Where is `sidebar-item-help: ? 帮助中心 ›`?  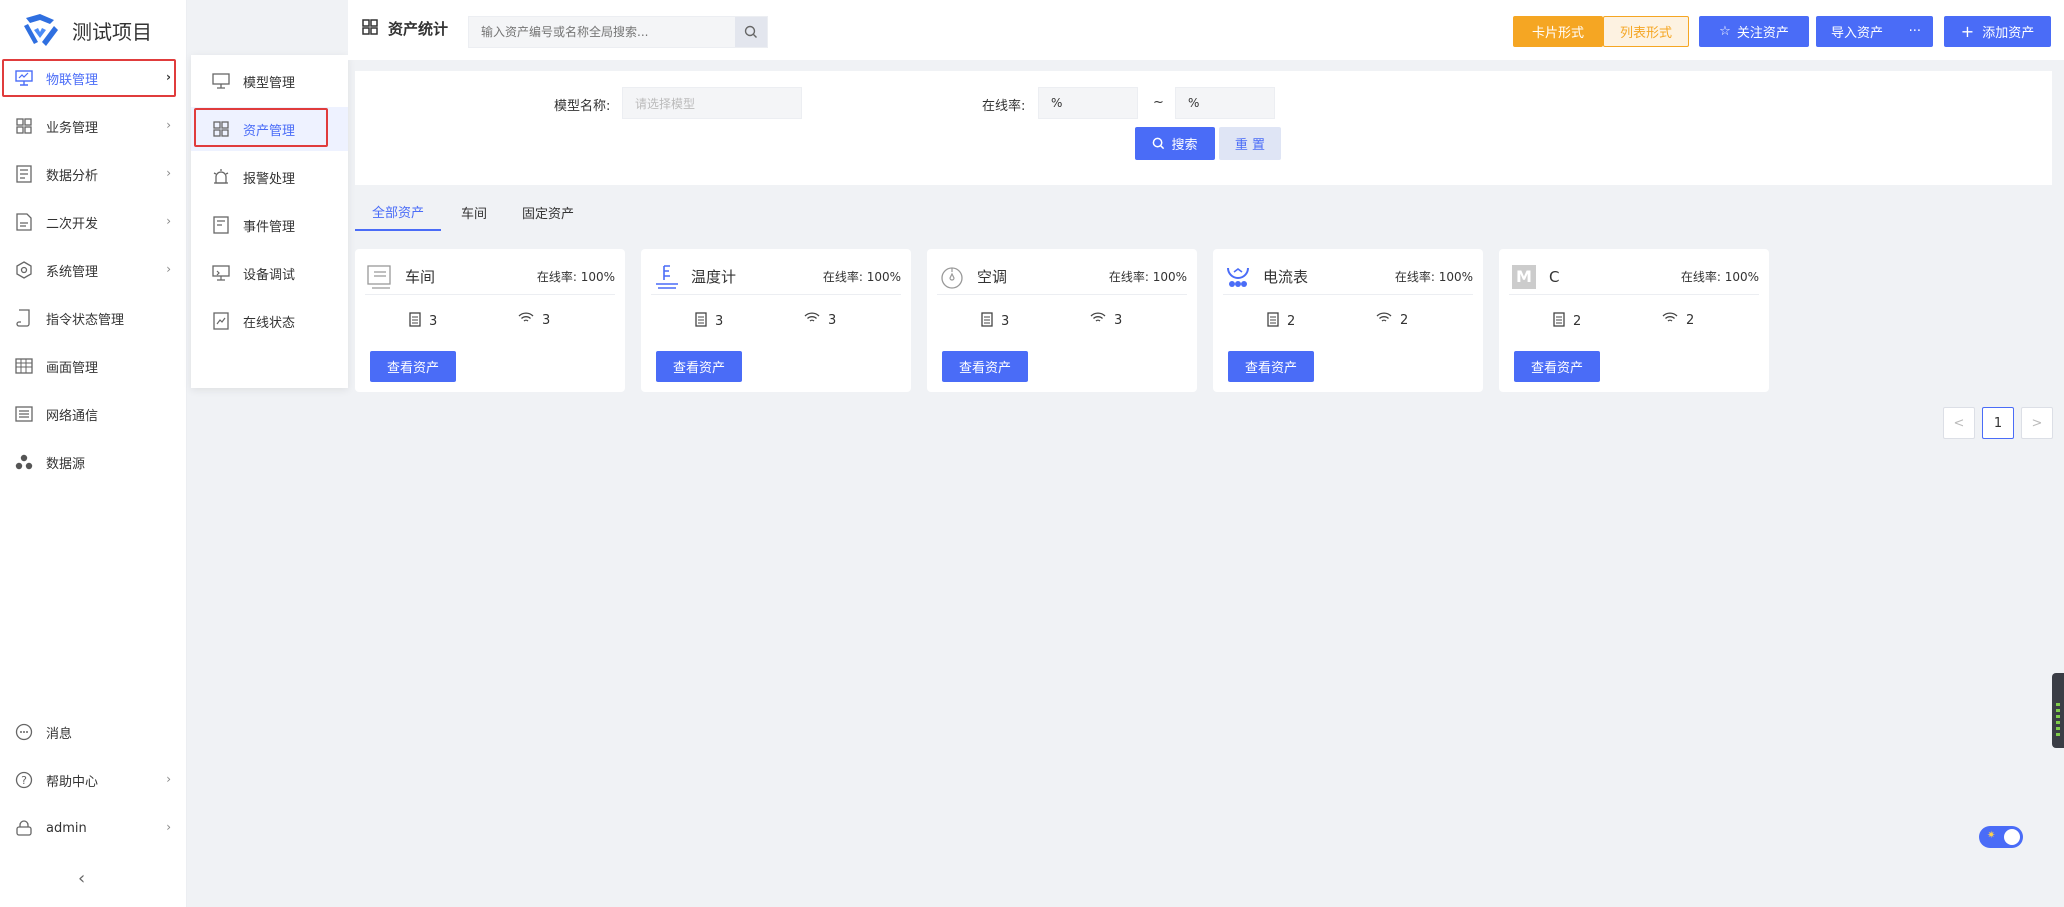
sidebar-item-help: ? 帮助中心 › is located at coordinates (93, 780).